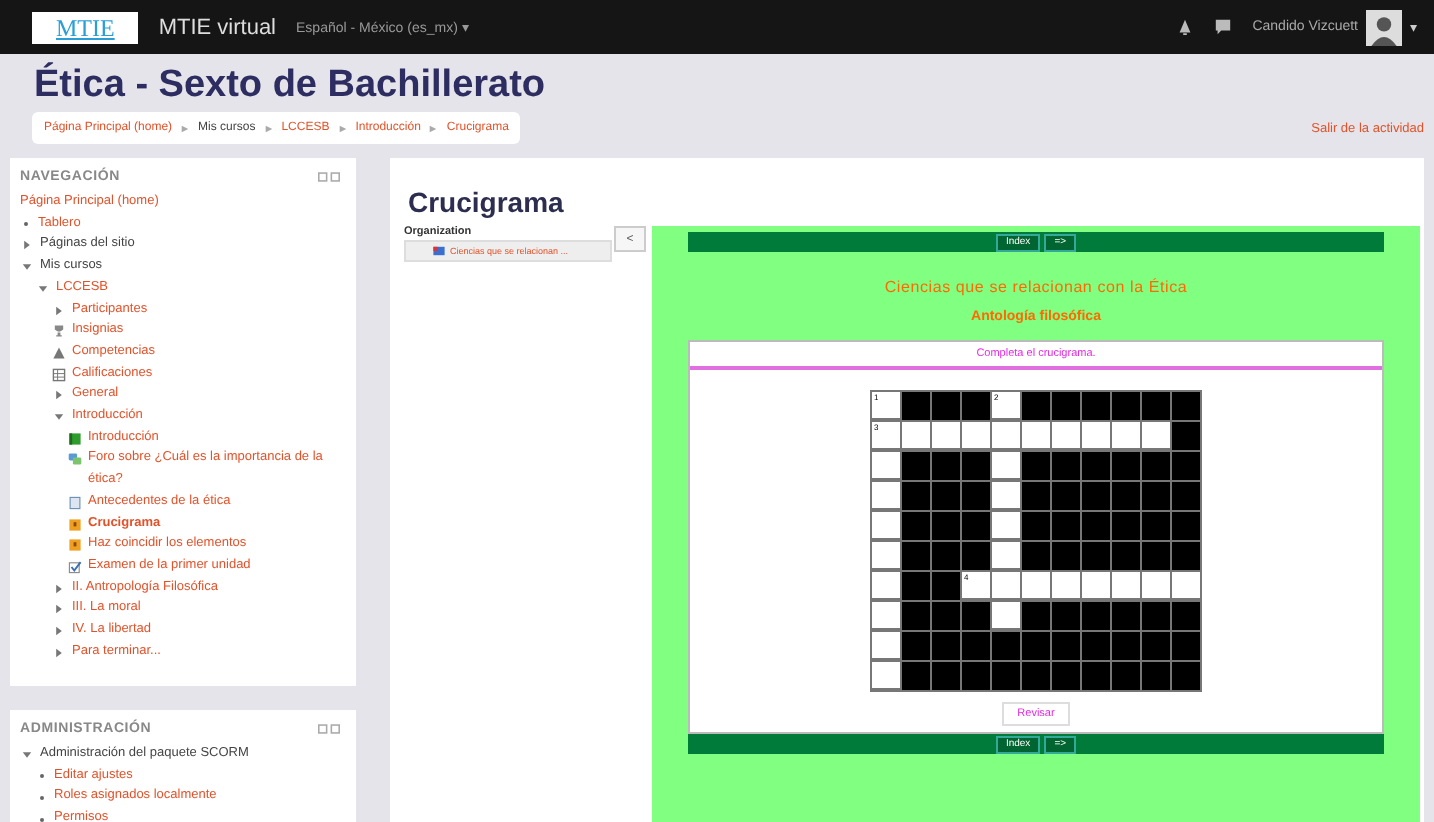 The image size is (1434, 822). What do you see at coordinates (75, 566) in the screenshot?
I see `checklist-icon` at bounding box center [75, 566].